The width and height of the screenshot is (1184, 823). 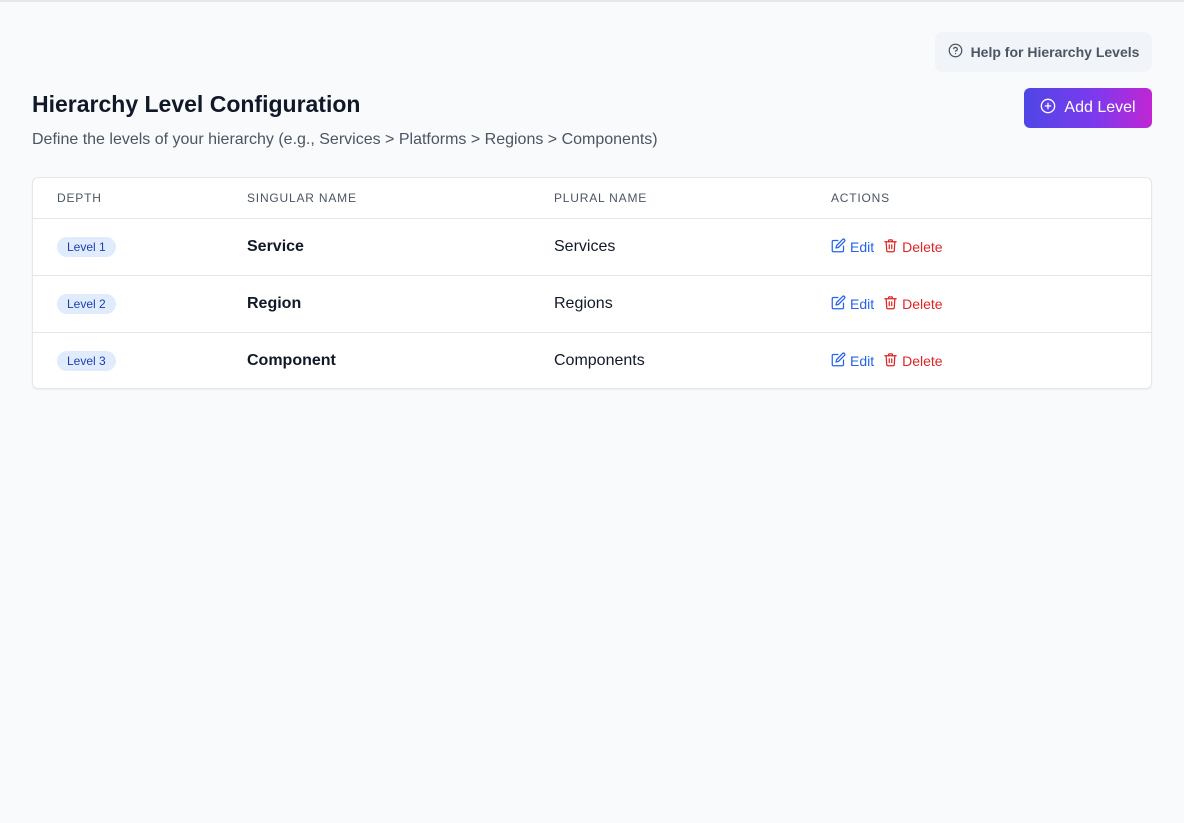 I want to click on add-level-button: Add Level, so click(x=1088, y=108).